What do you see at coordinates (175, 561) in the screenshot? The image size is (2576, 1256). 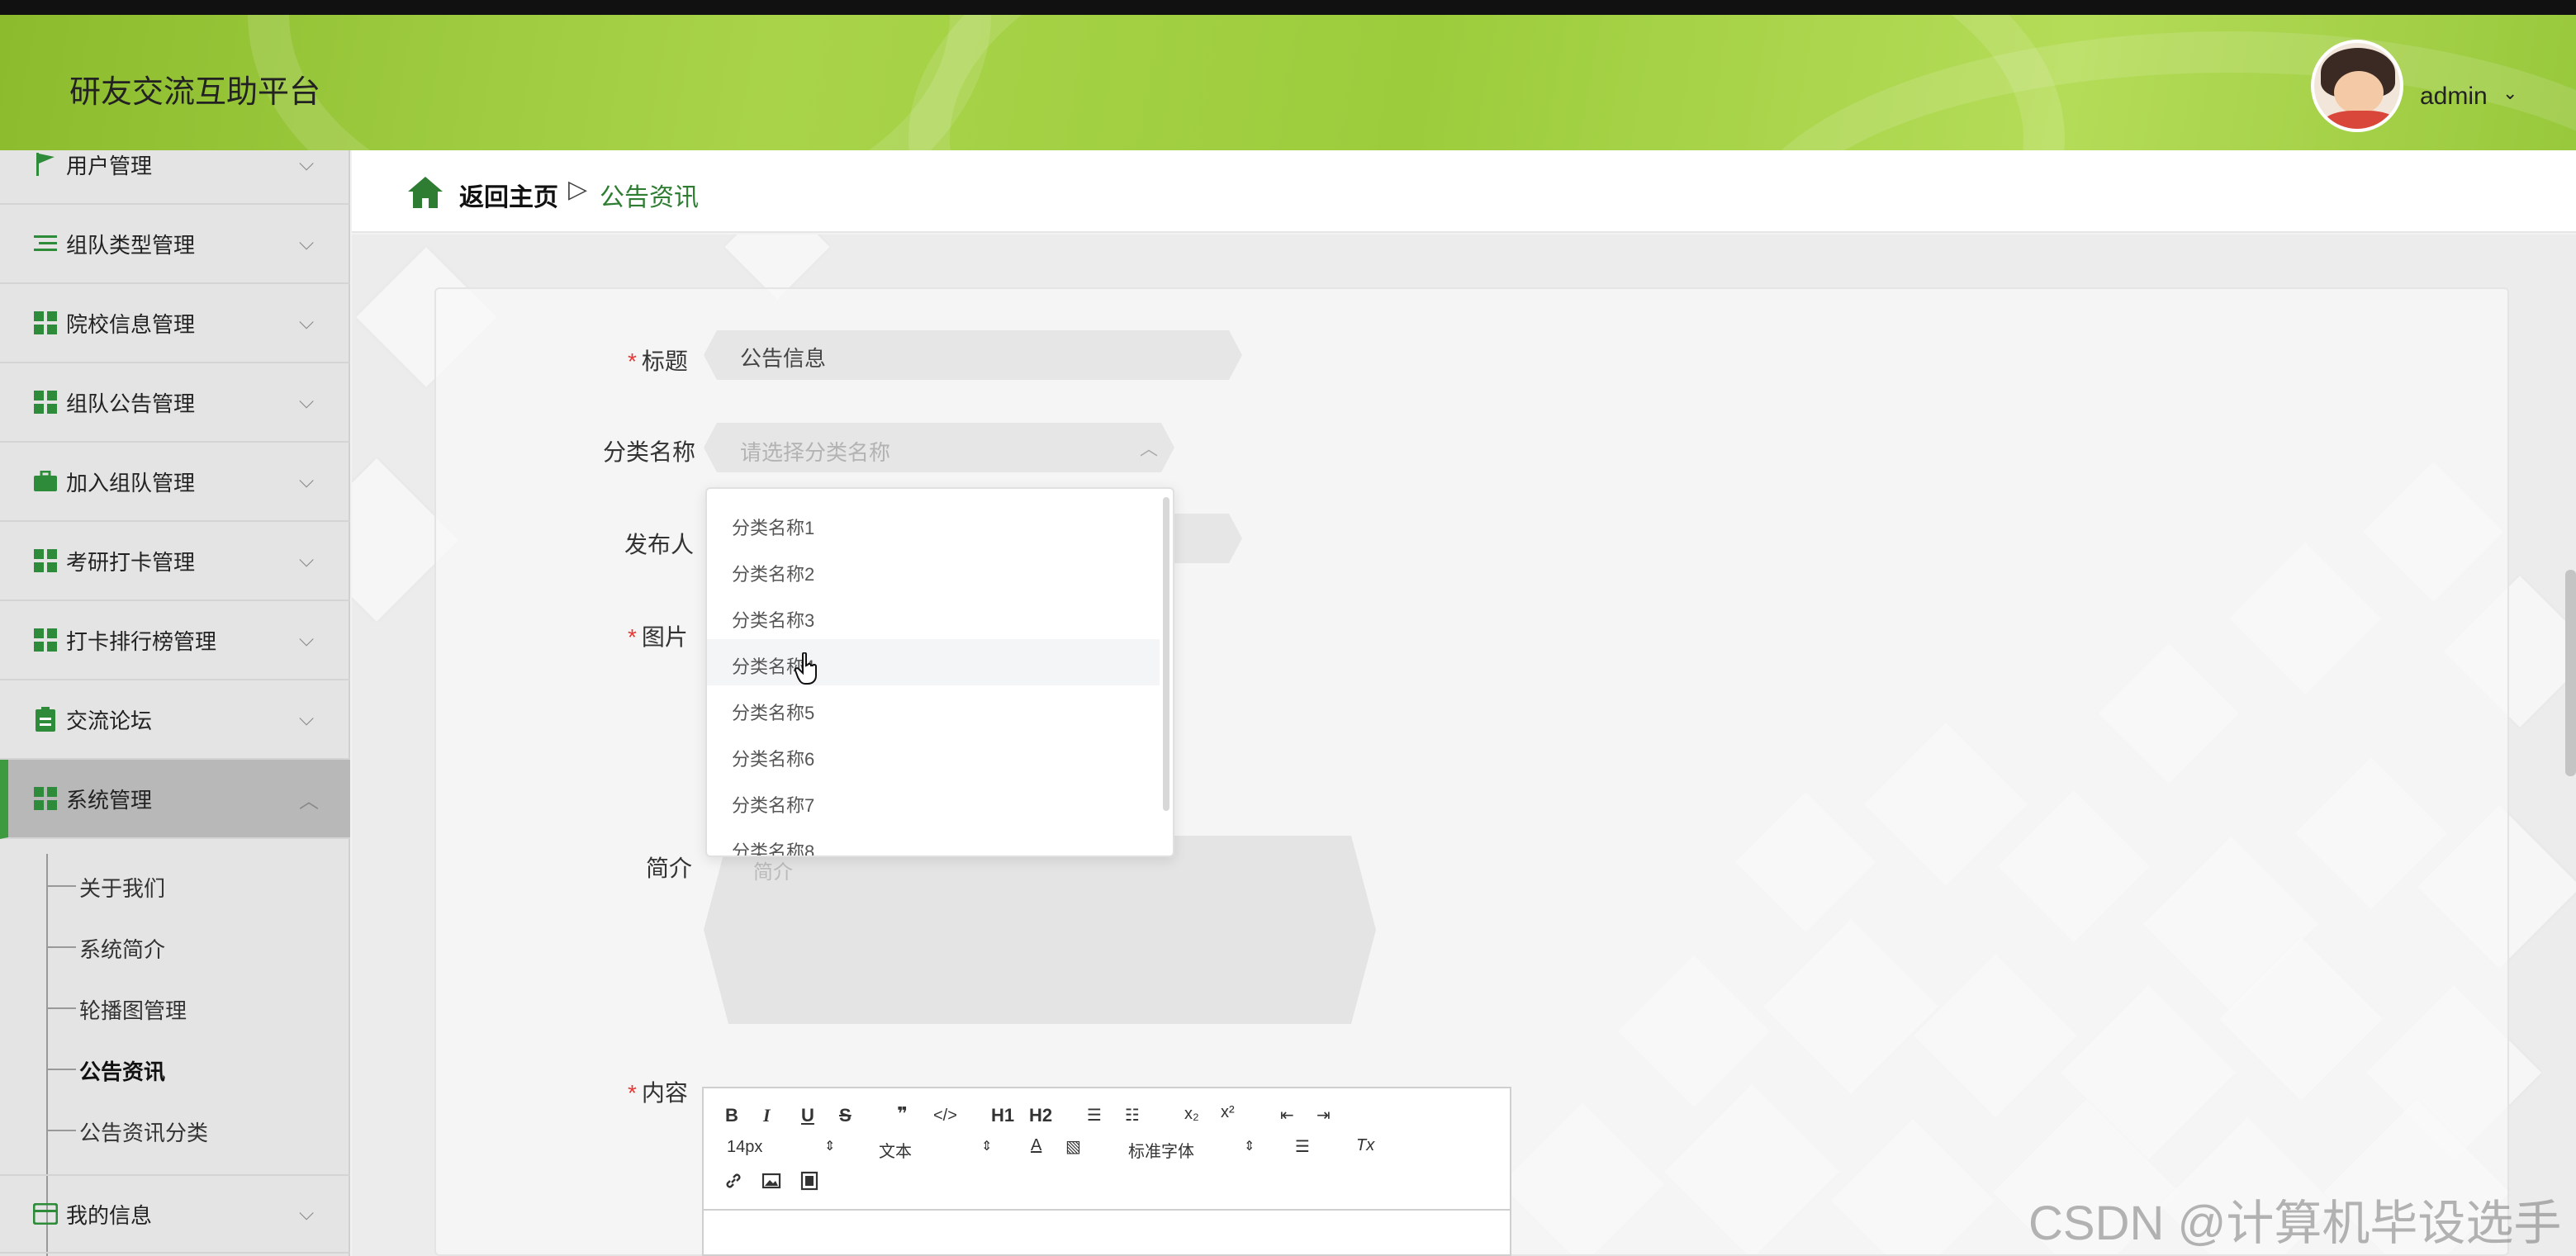 I see `sidebar-item-checkin: 考研打卡管理 ⌵` at bounding box center [175, 561].